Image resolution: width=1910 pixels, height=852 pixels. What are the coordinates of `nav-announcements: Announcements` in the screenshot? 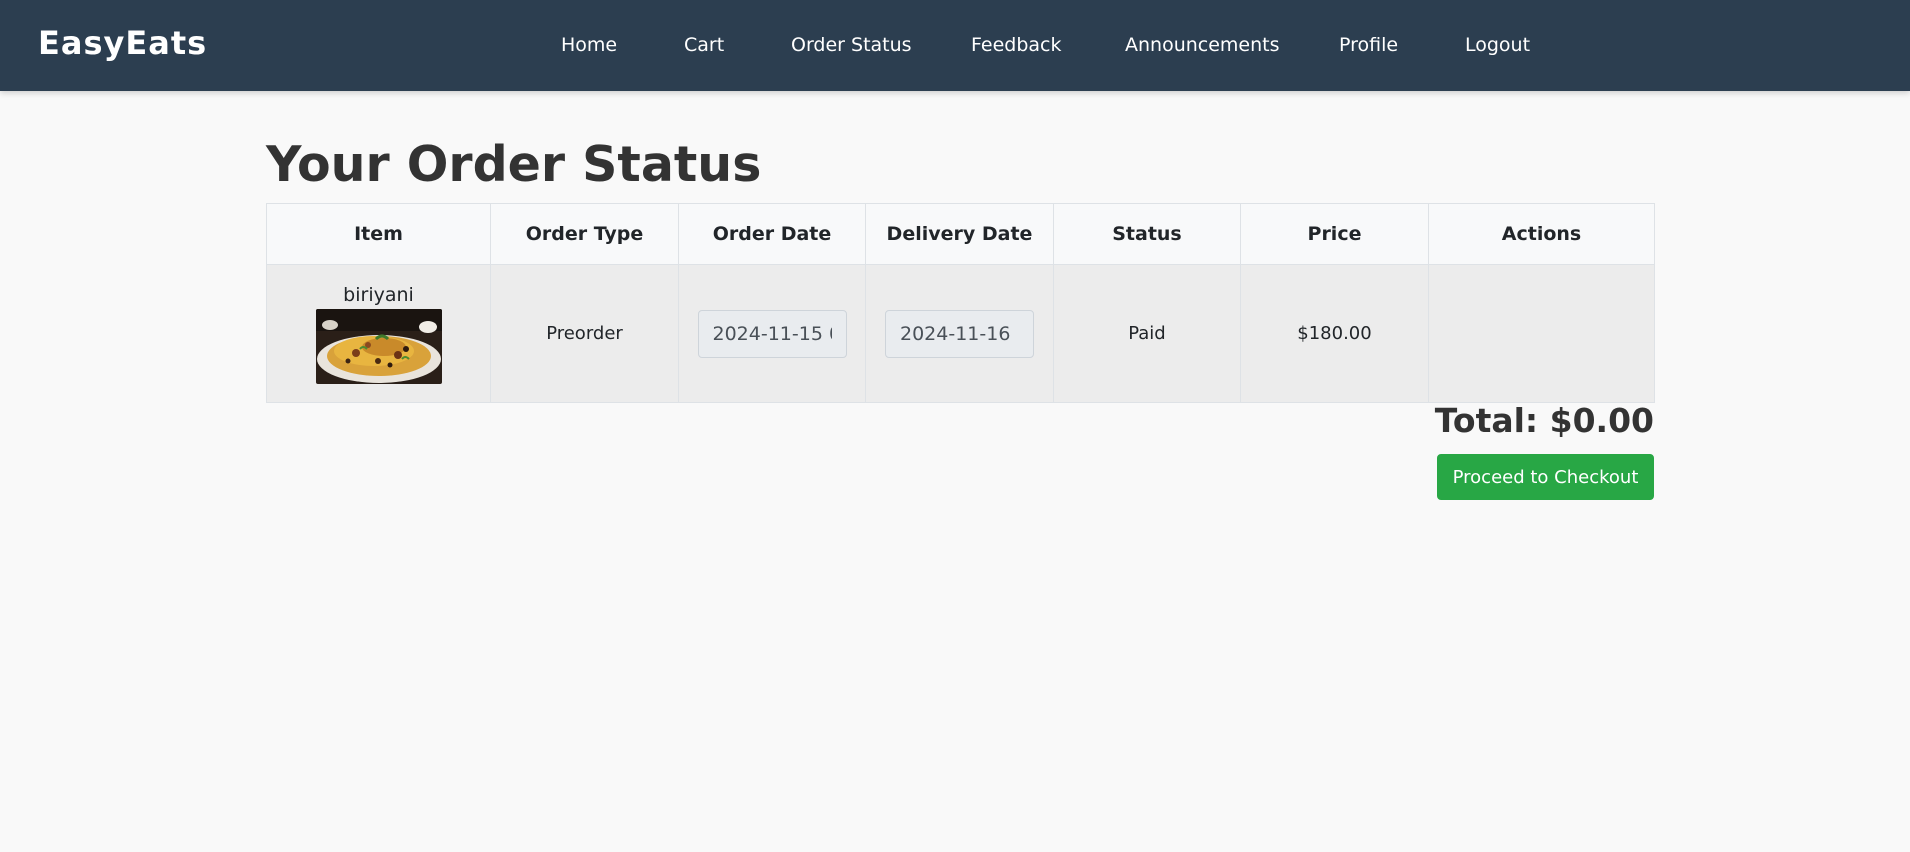 It's located at (1202, 45).